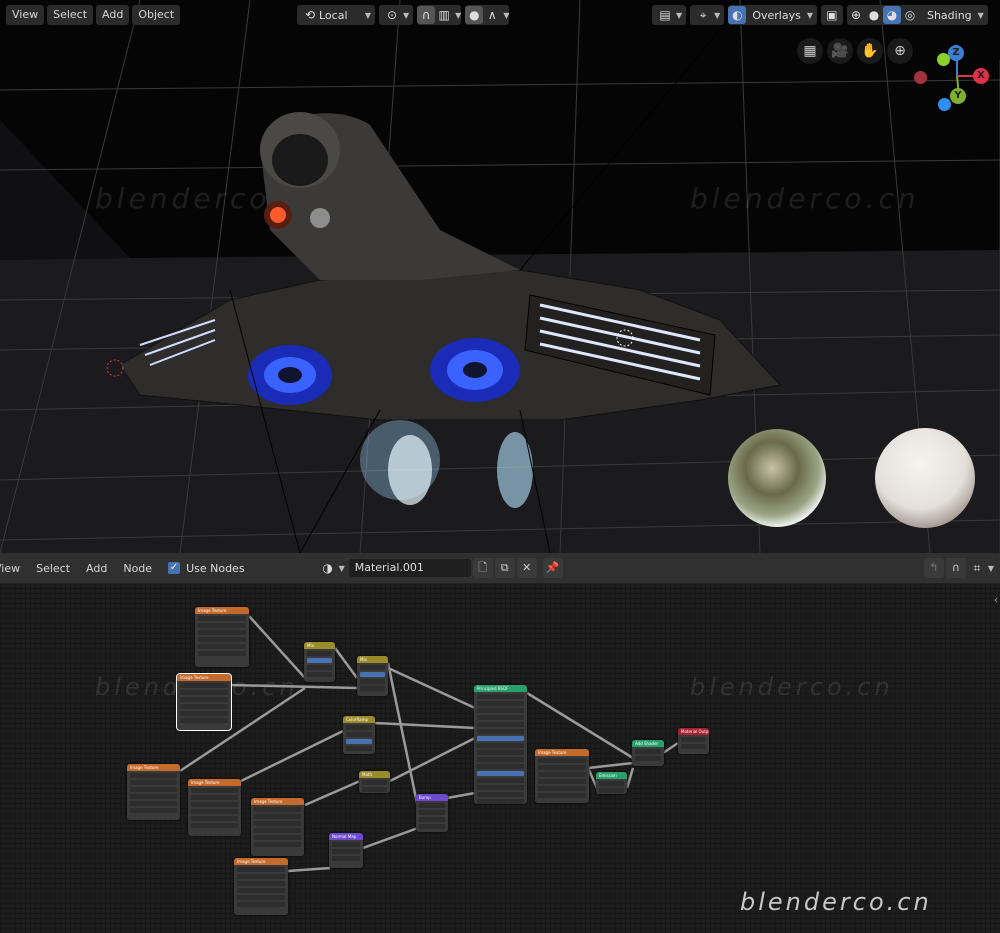 The height and width of the screenshot is (933, 1000). Describe the element at coordinates (346, 850) in the screenshot. I see `node-normal-map: Normal Map` at that location.